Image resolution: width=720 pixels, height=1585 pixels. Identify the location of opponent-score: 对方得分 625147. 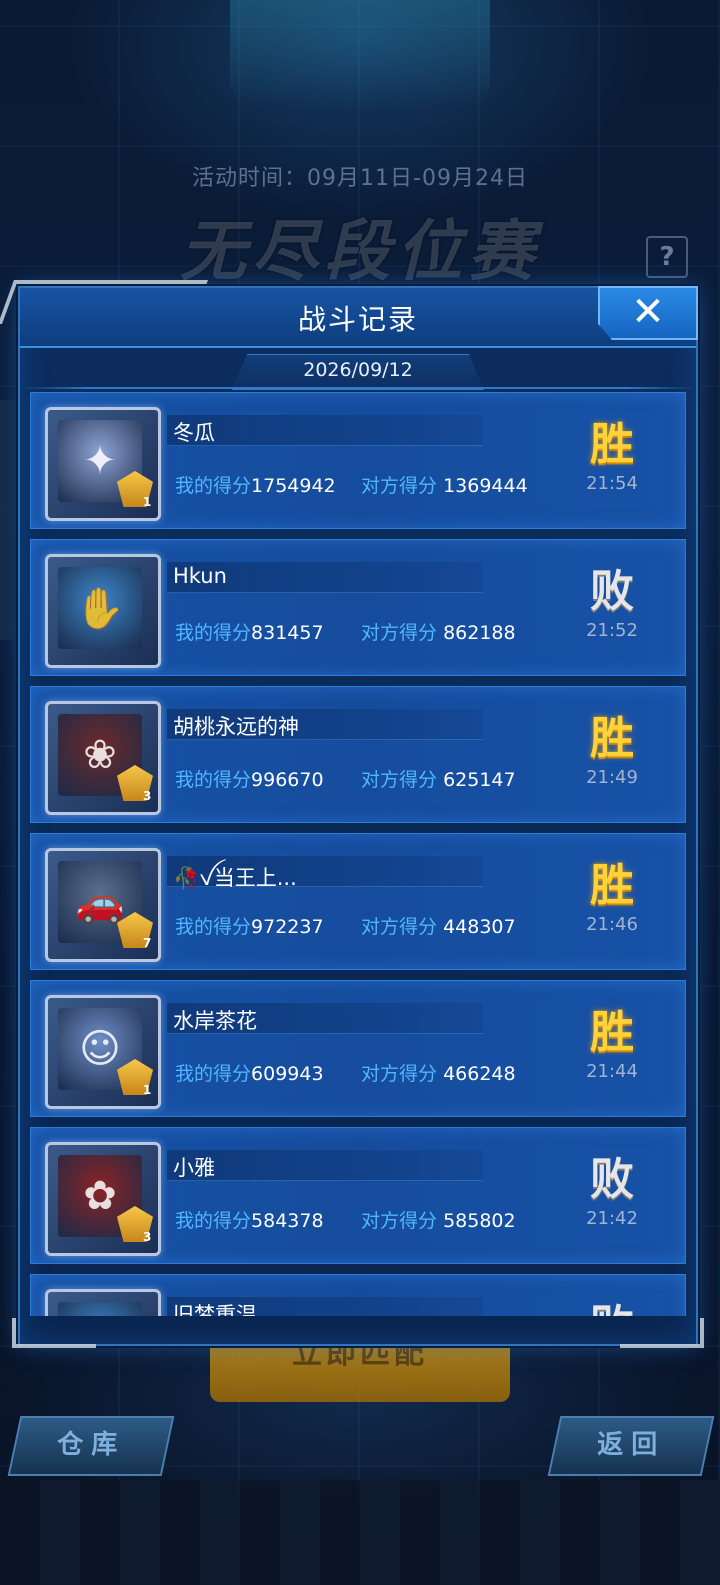
(438, 778).